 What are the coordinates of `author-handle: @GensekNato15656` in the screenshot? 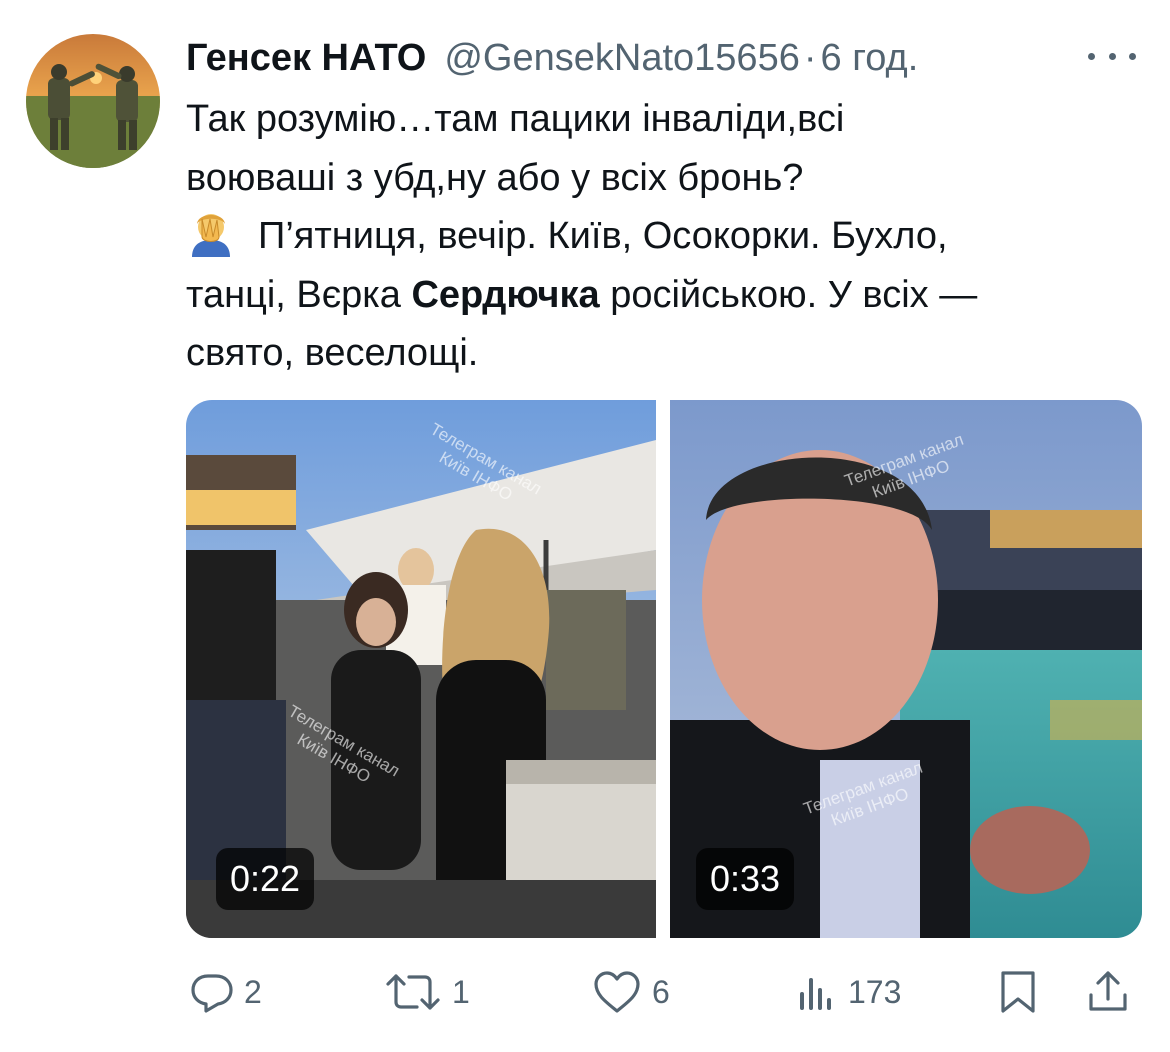 It's located at (621, 58).